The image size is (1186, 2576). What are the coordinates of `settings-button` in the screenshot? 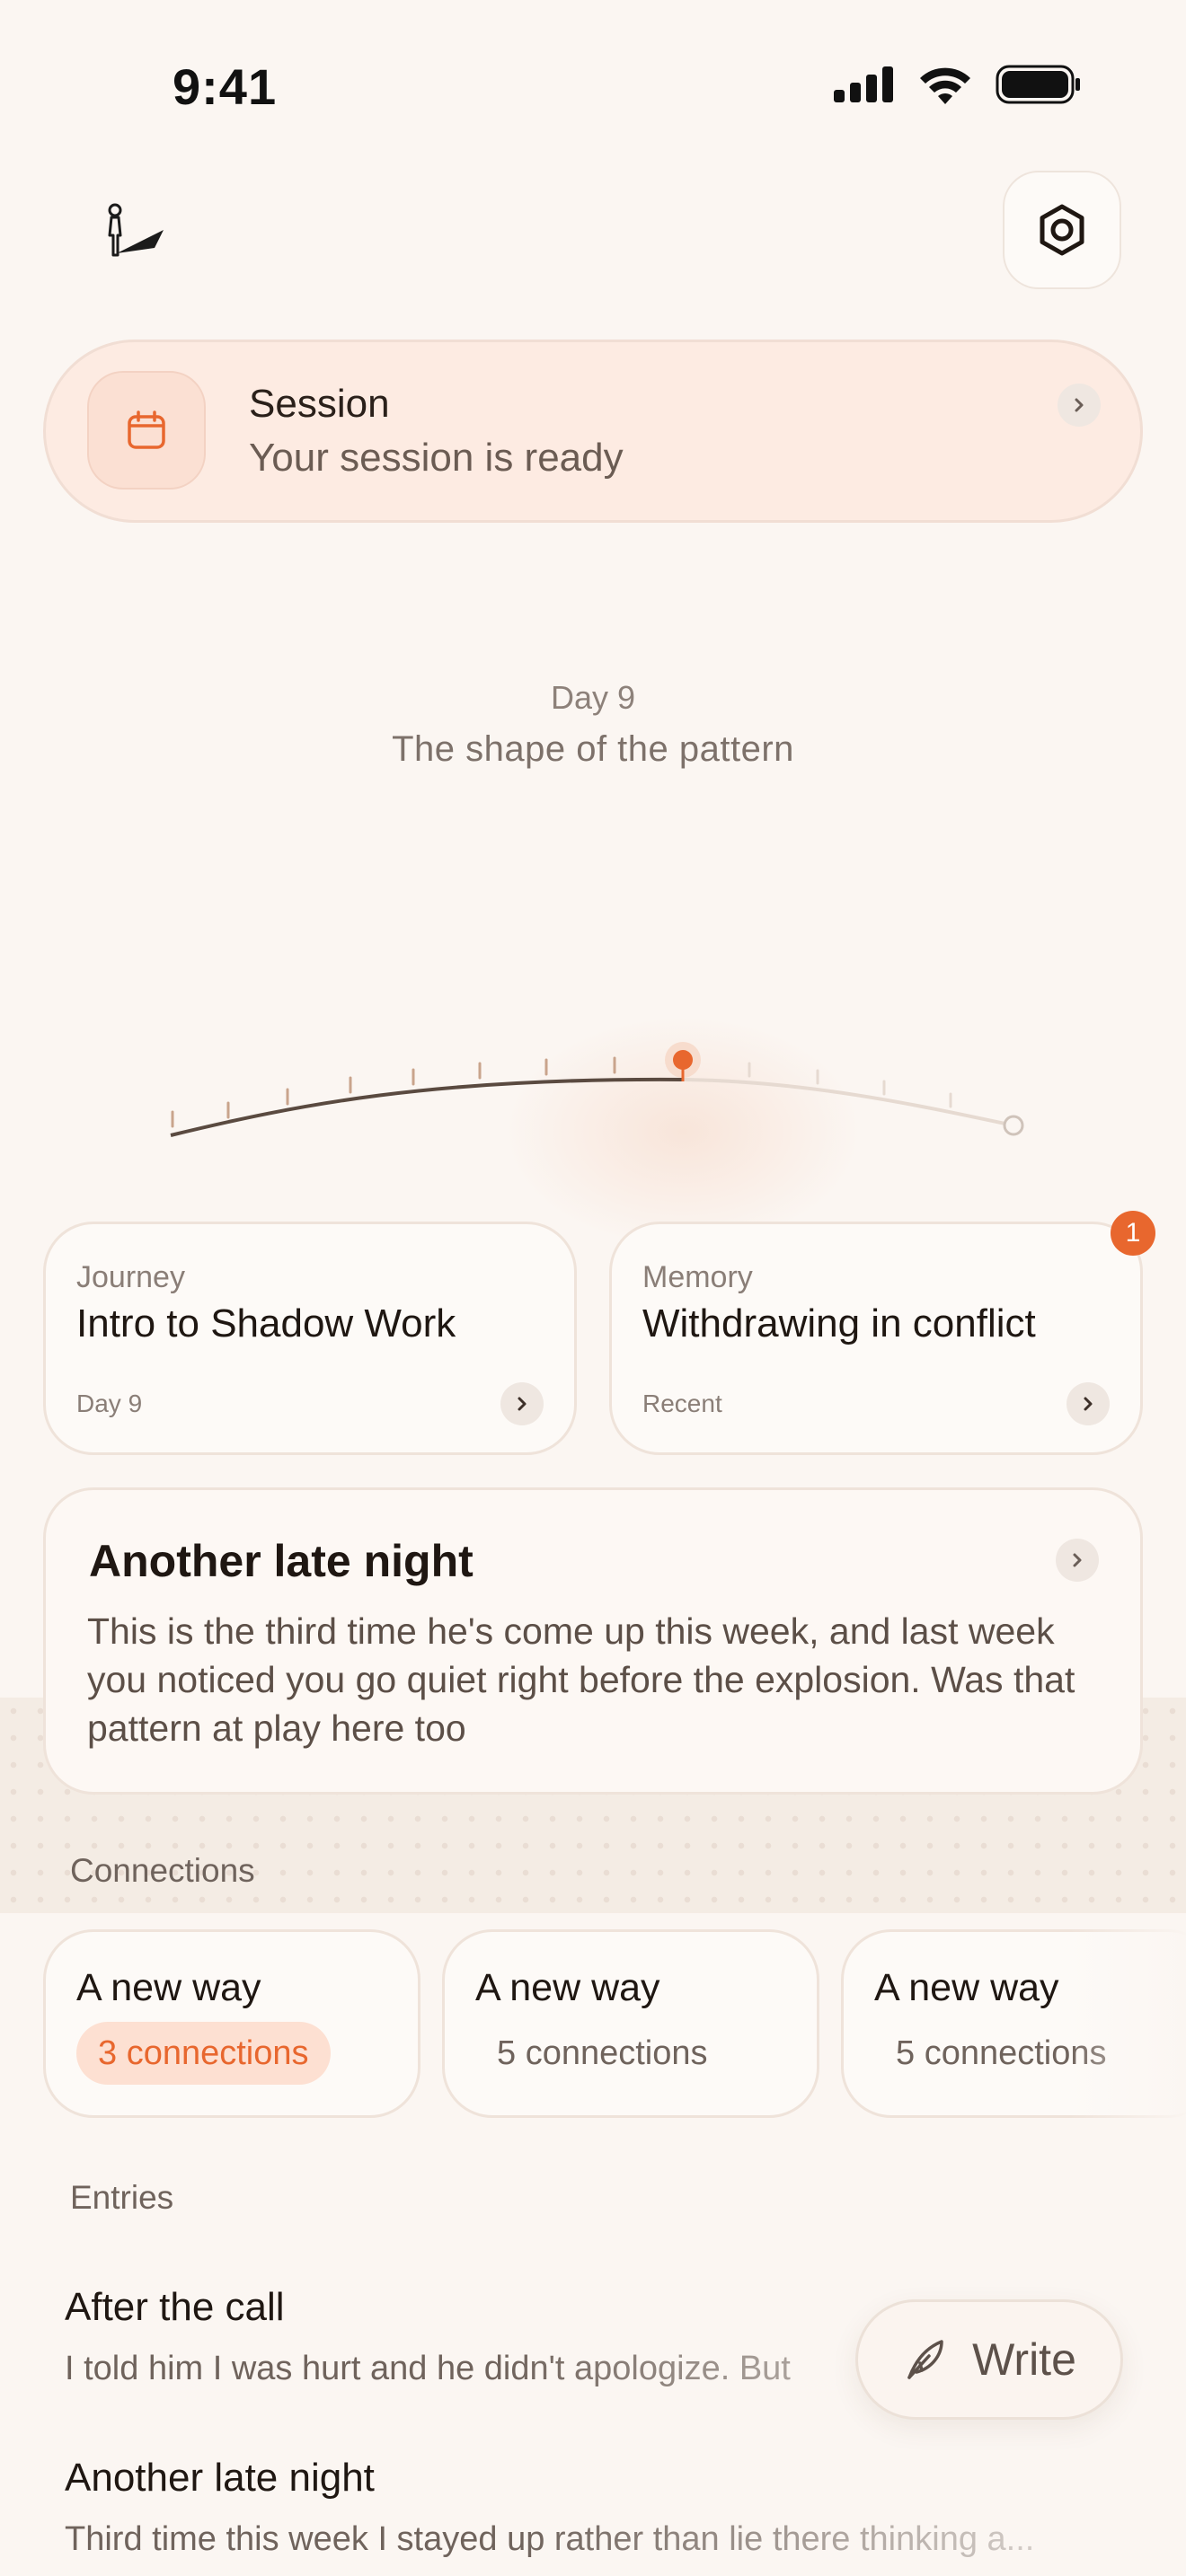 It's located at (1062, 230).